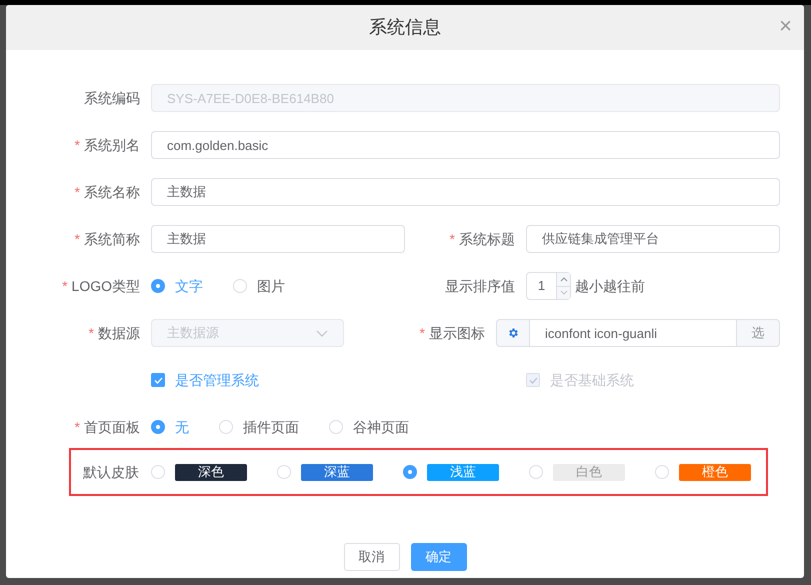  Describe the element at coordinates (322, 333) in the screenshot. I see `chevron-down-icon` at that location.